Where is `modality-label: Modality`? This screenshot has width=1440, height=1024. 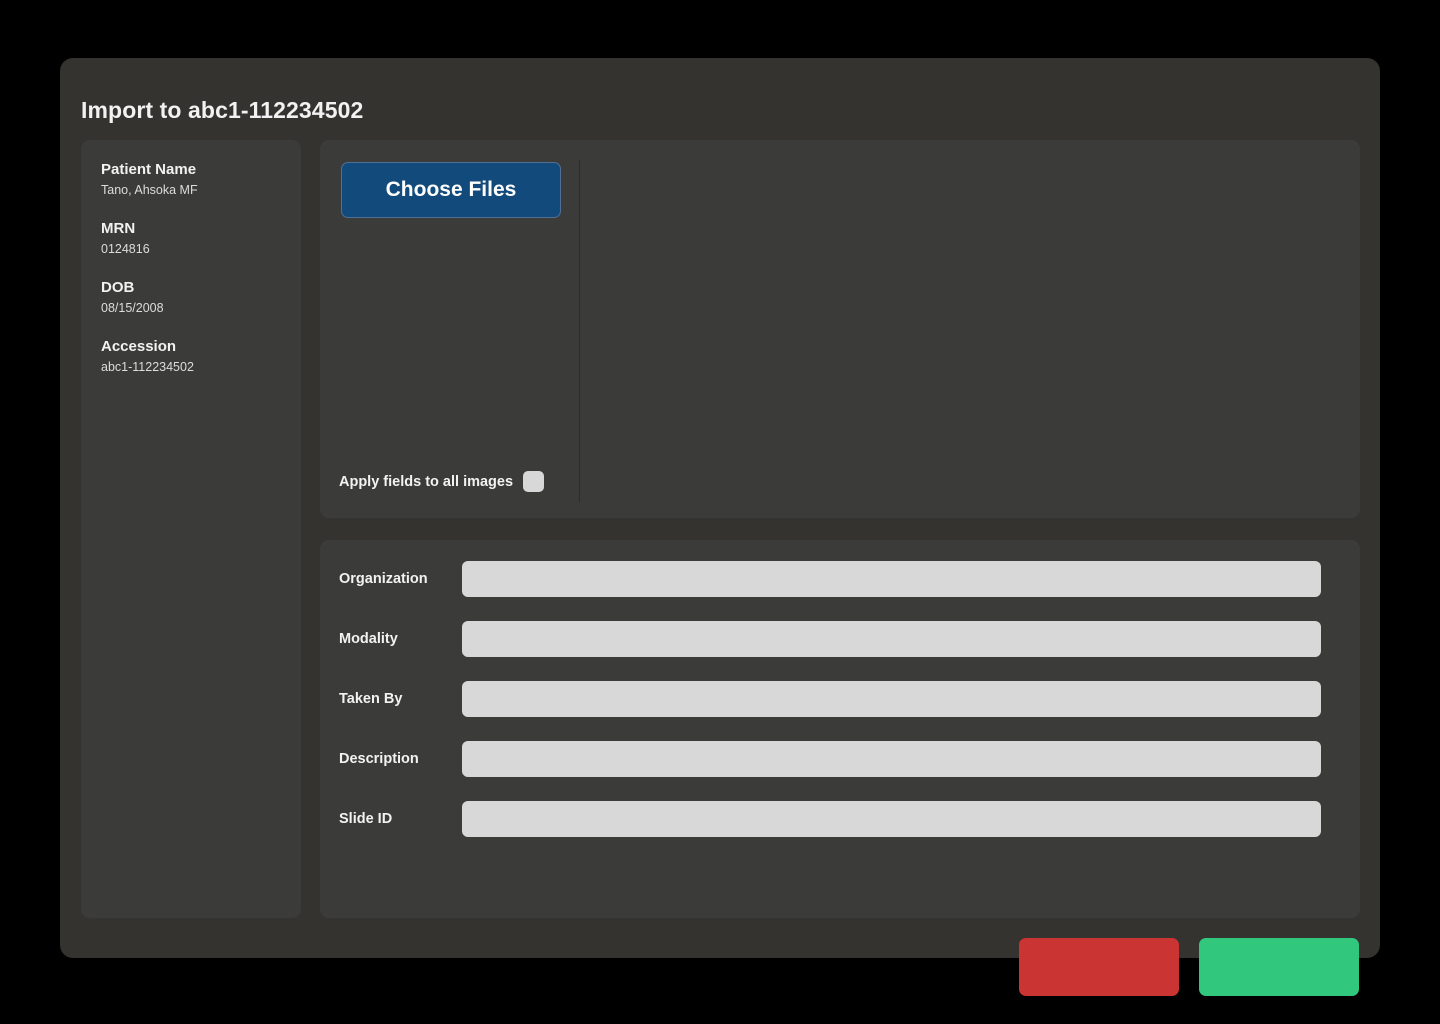 modality-label: Modality is located at coordinates (368, 639).